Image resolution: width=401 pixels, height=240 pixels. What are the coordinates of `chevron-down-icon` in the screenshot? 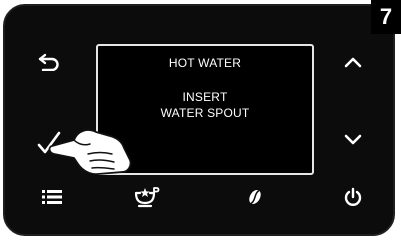 It's located at (353, 139).